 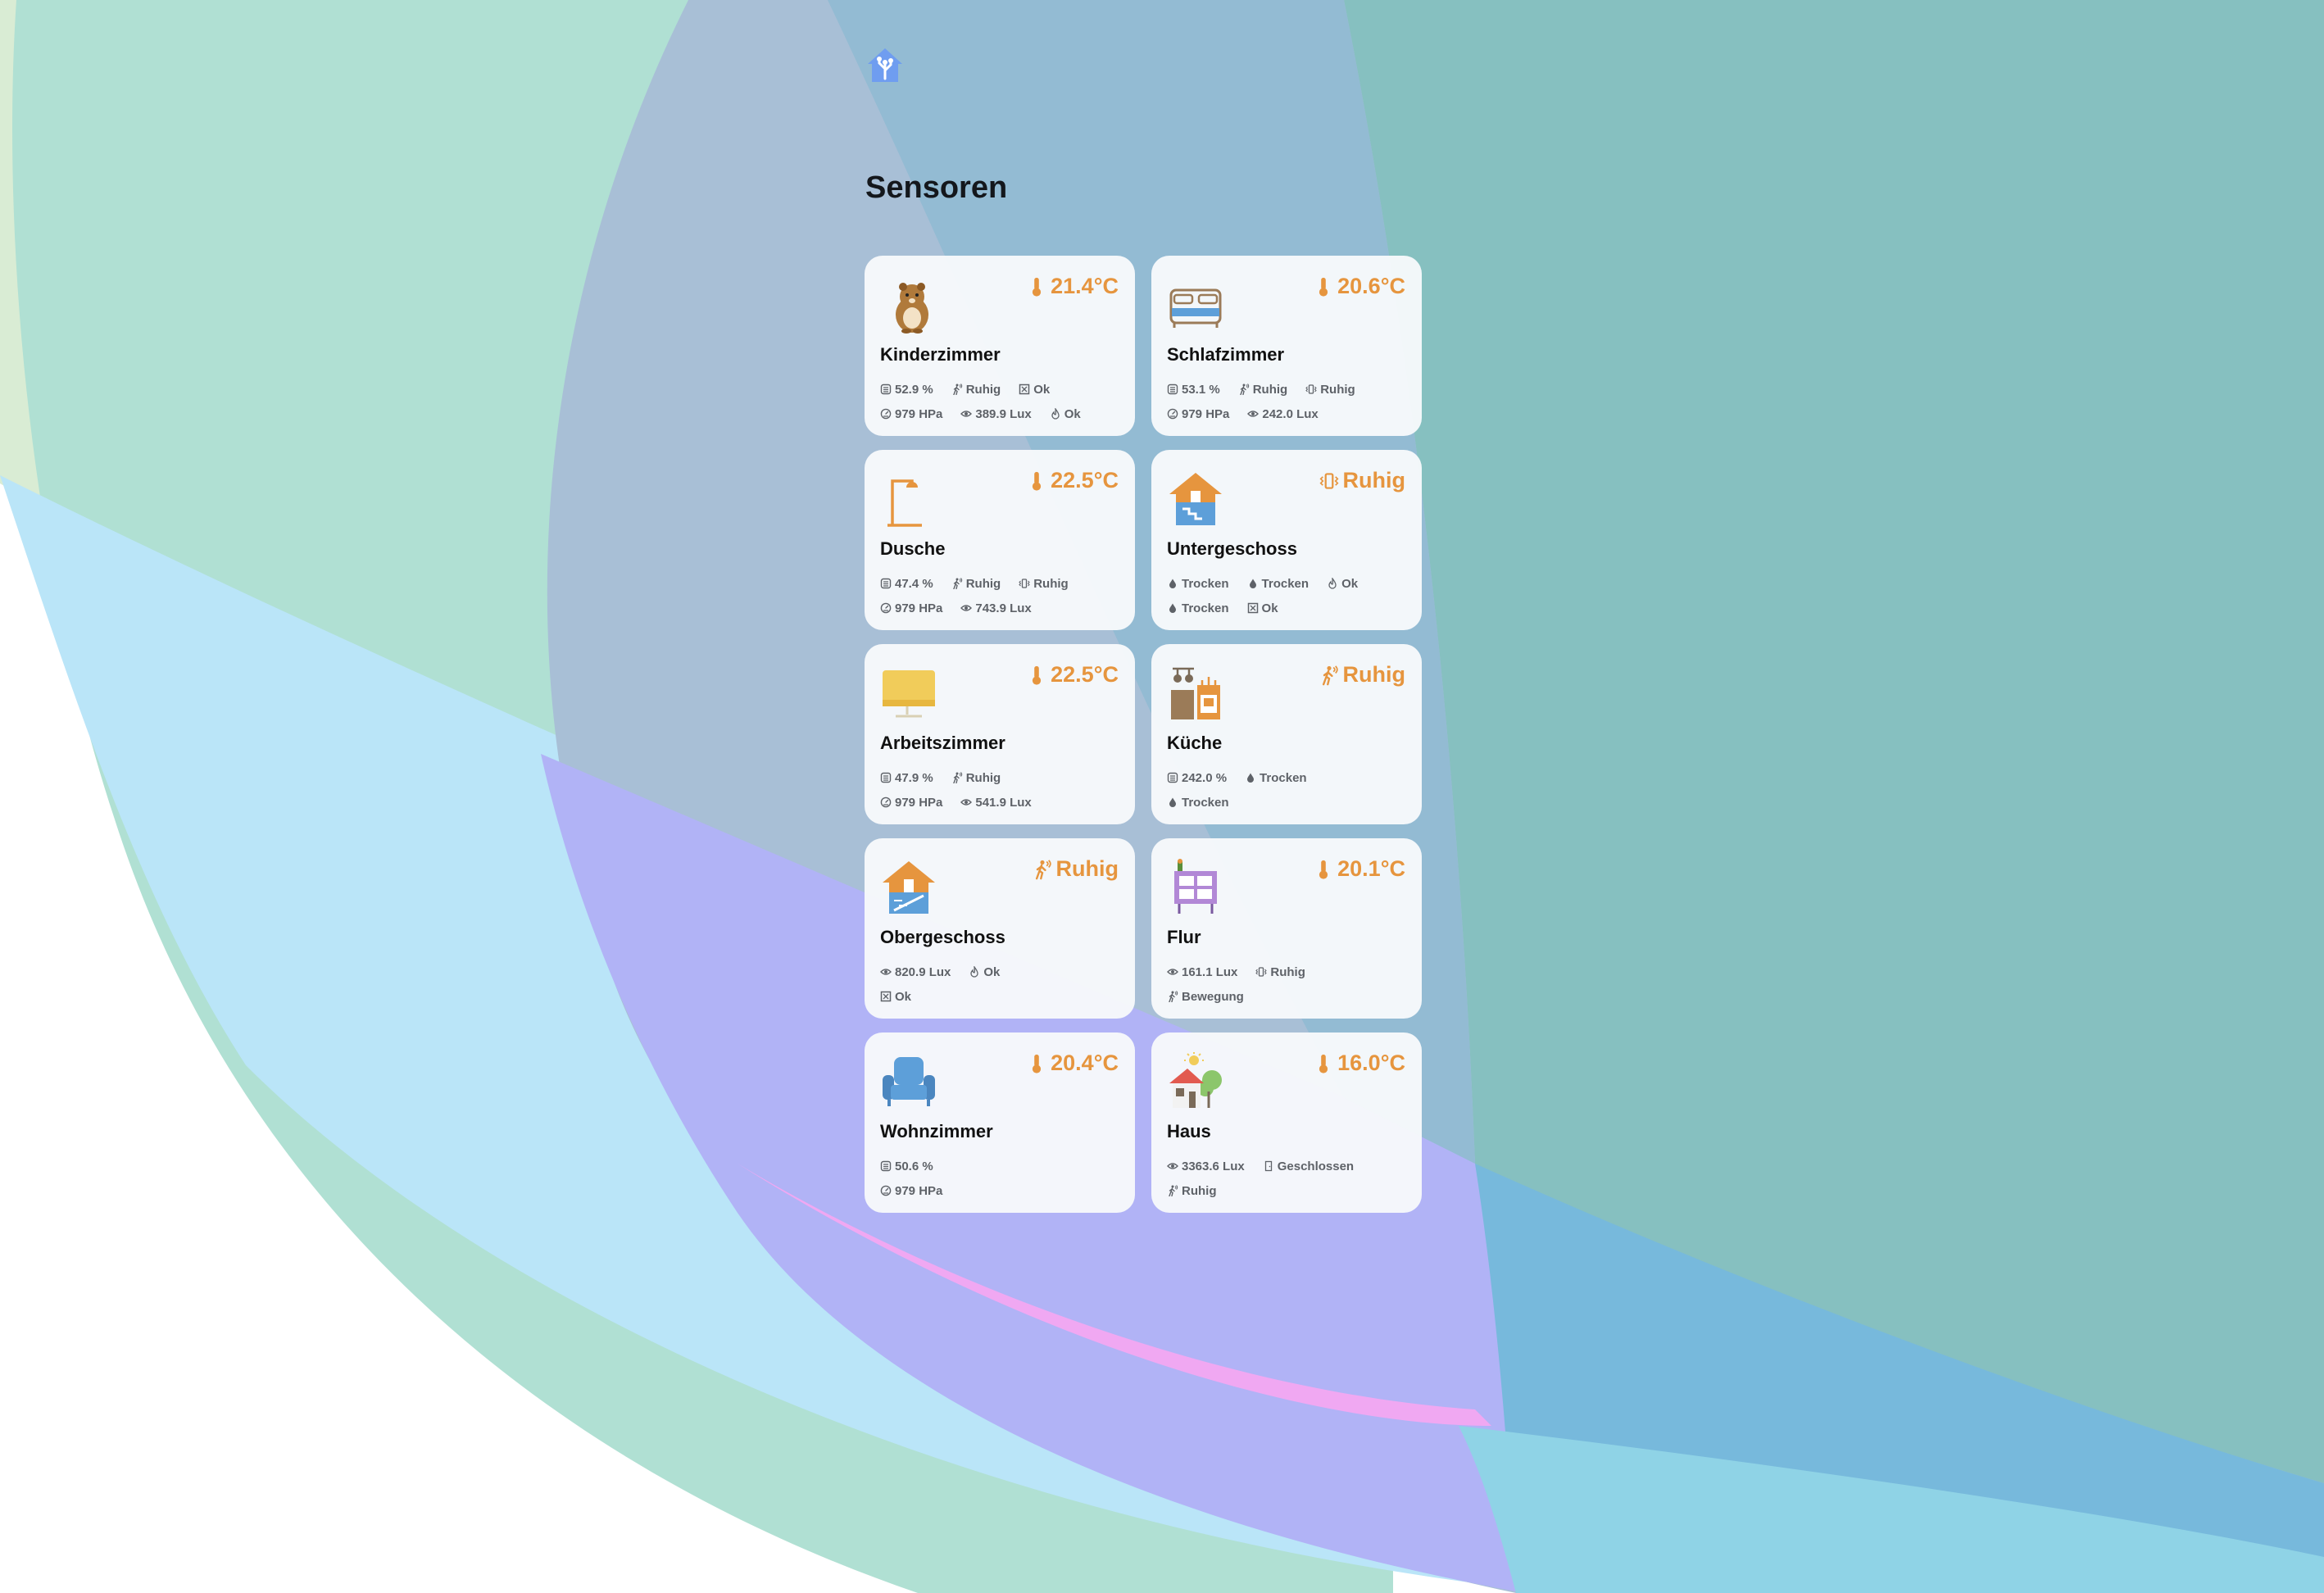 What do you see at coordinates (1085, 1063) in the screenshot?
I see `headline-text: 20.4°C` at bounding box center [1085, 1063].